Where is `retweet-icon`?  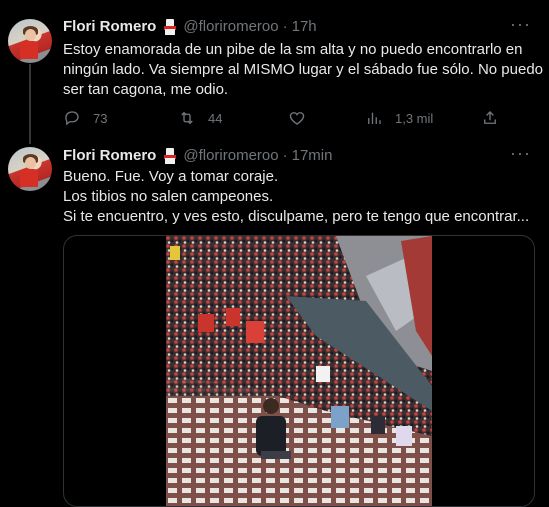
retweet-icon is located at coordinates (187, 118).